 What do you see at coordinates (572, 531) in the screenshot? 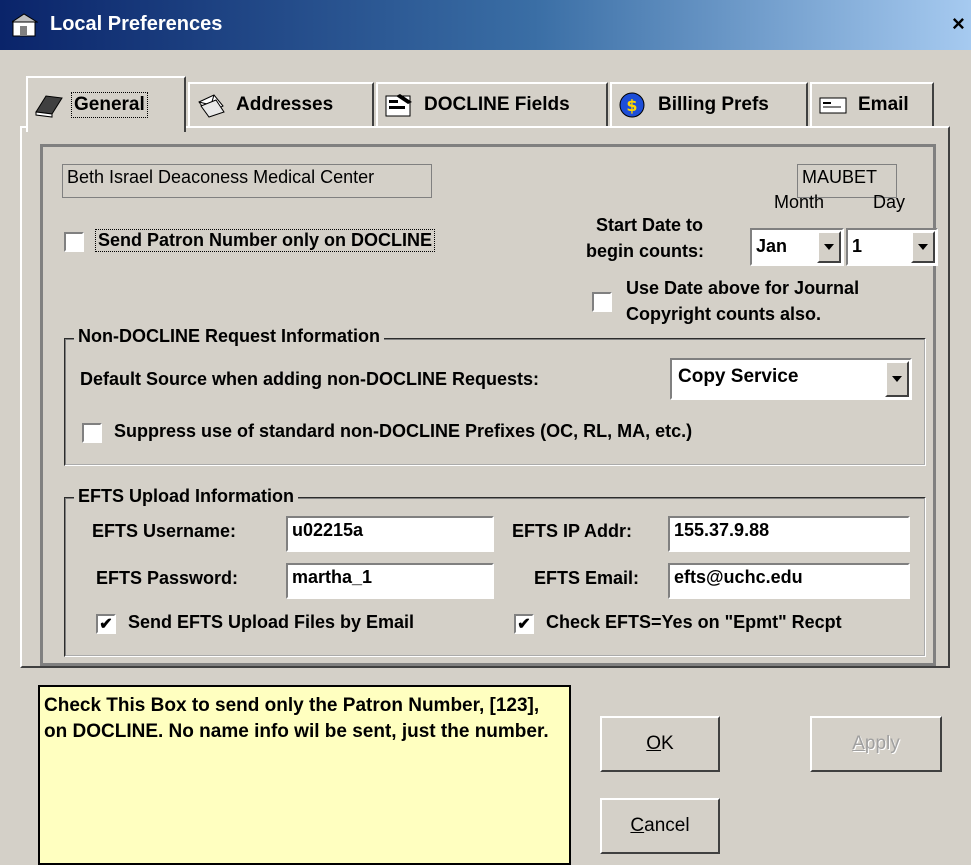
I see `efts-ip-label: EFTS IP Addr:` at bounding box center [572, 531].